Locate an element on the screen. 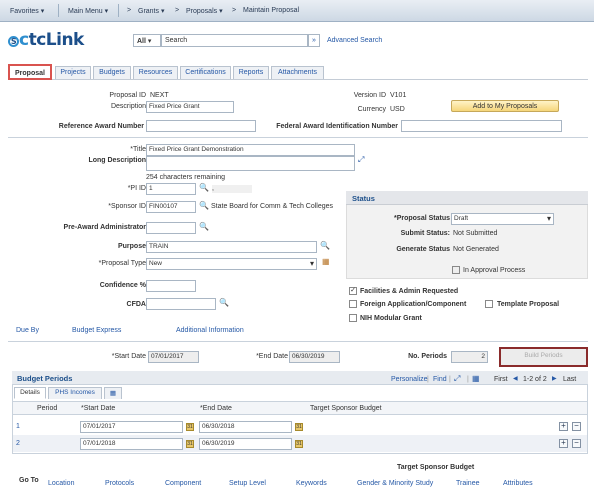 Image resolution: width=594 pixels, height=494 pixels. row-end-date-input: 06/30/2019 is located at coordinates (245, 444).